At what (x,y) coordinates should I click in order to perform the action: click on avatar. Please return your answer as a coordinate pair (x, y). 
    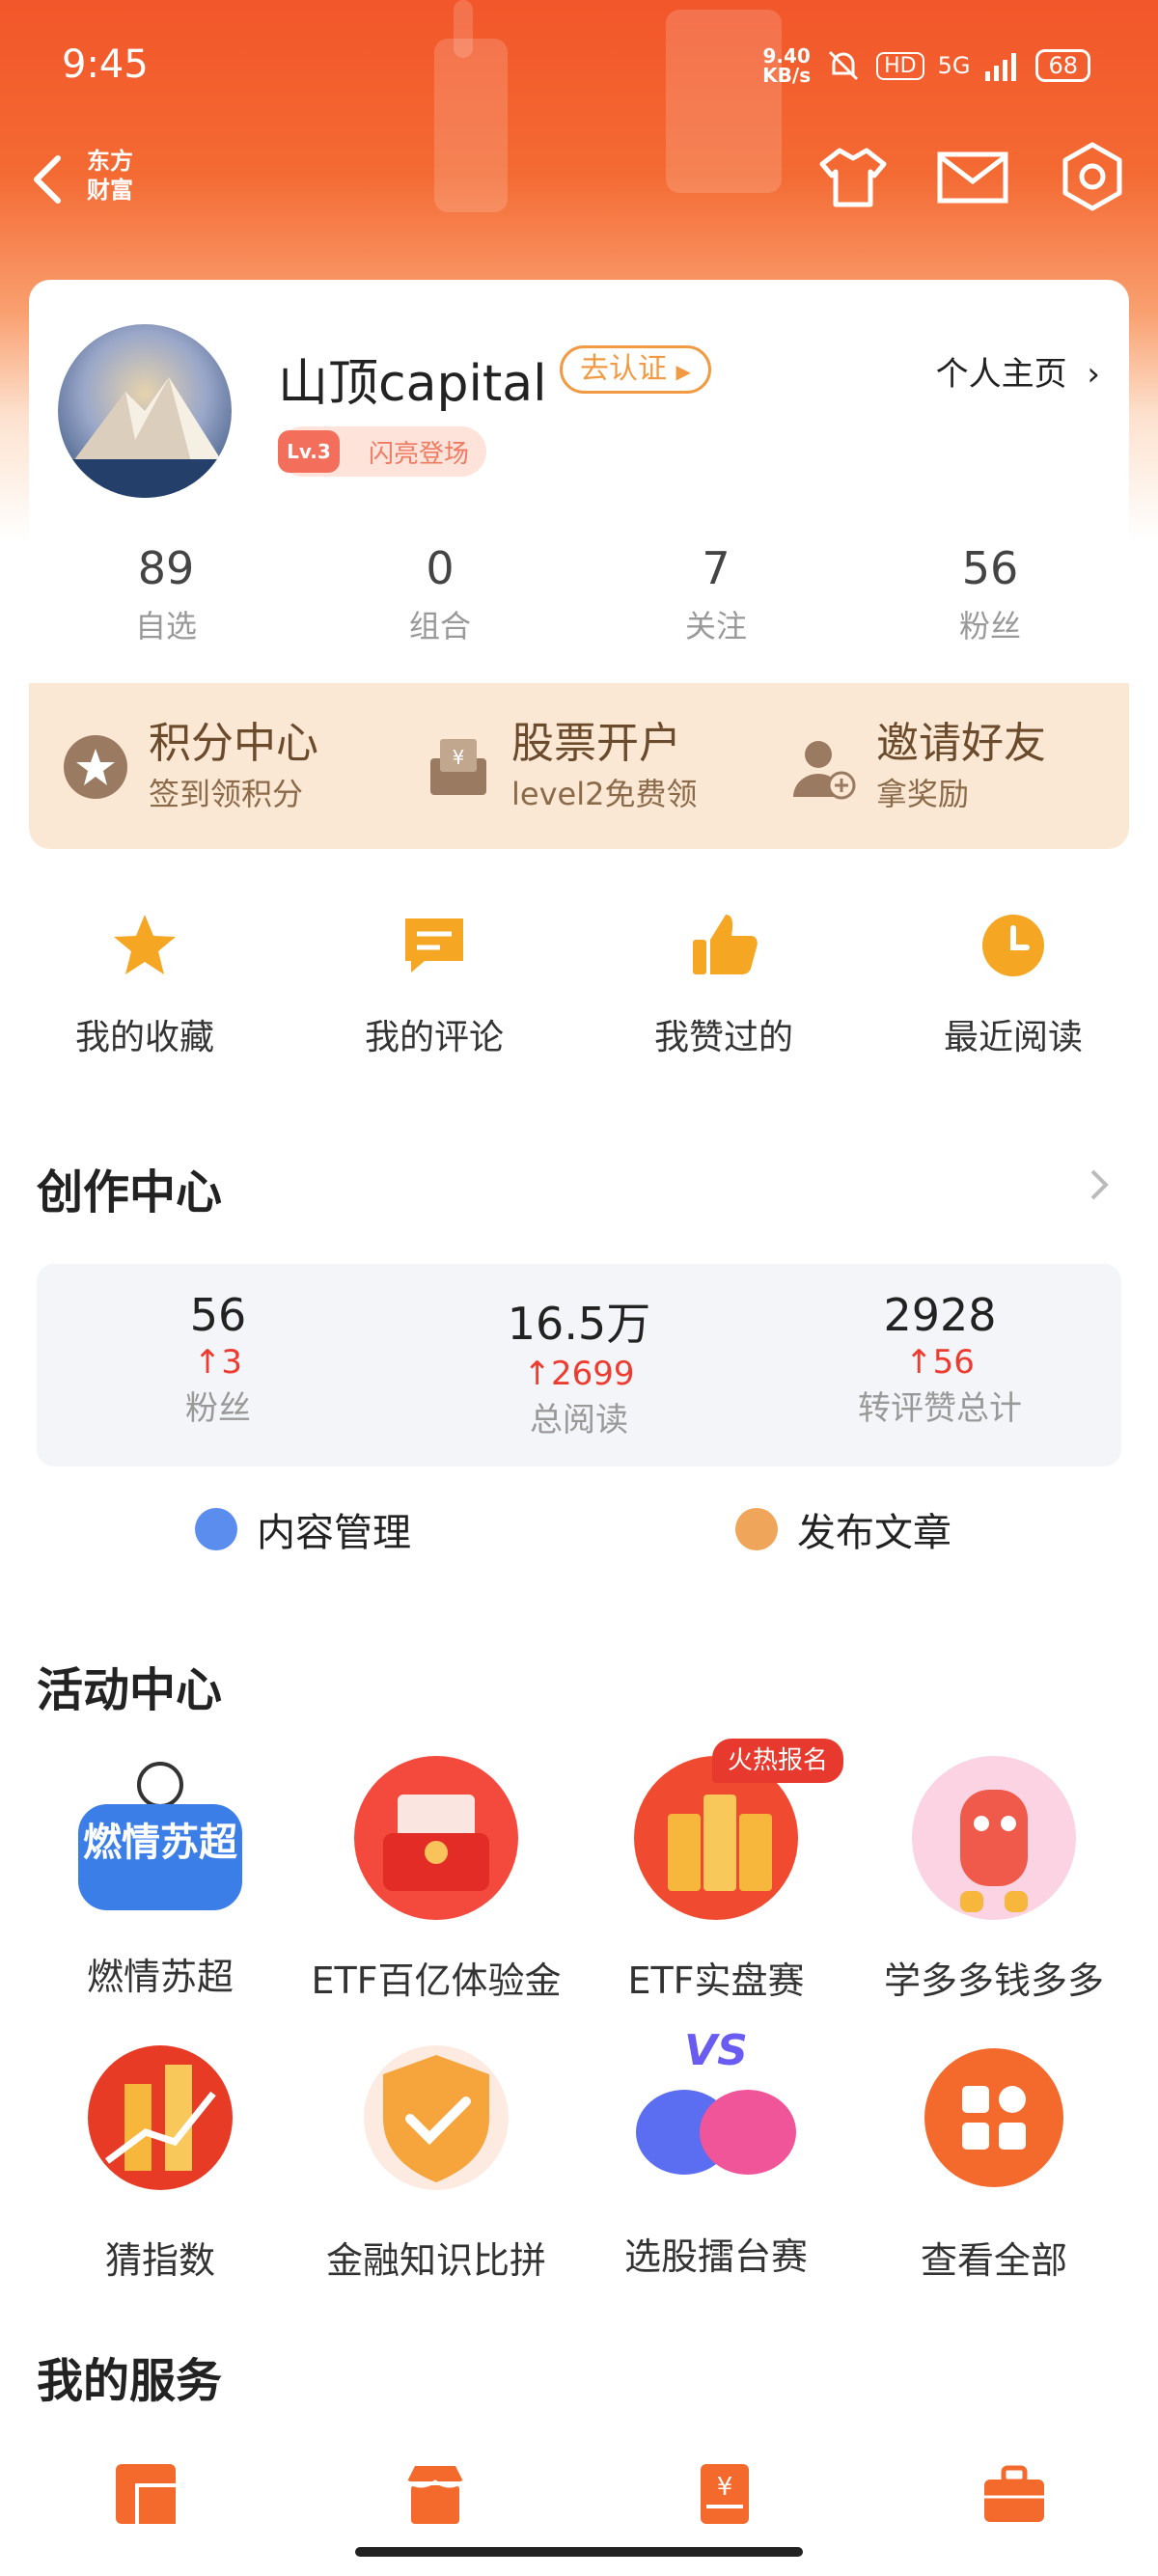
    Looking at the image, I should click on (145, 411).